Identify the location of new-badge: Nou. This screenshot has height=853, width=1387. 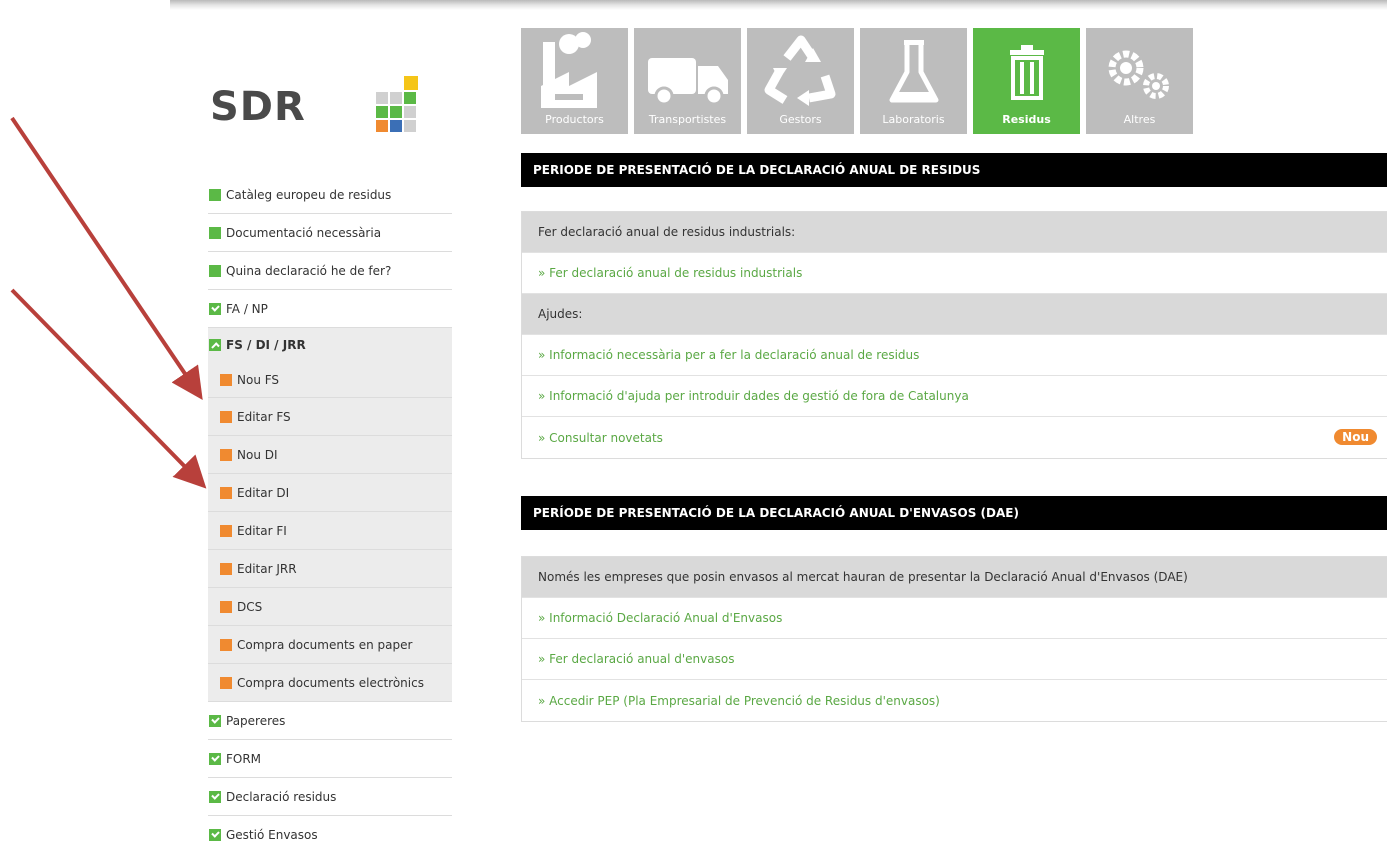
(1355, 437).